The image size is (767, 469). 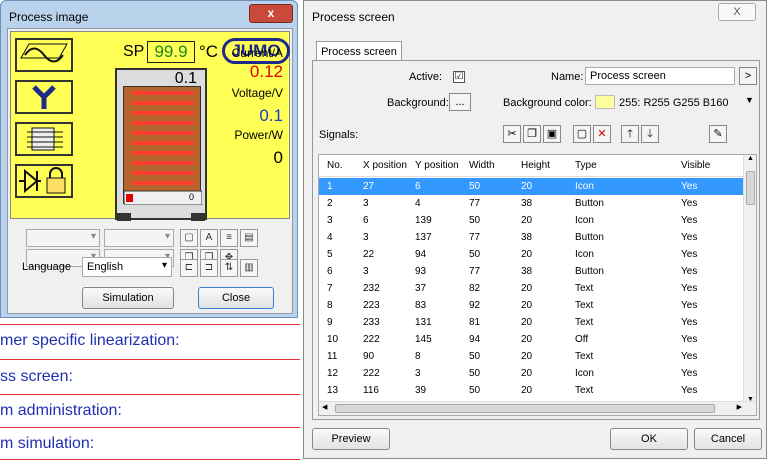 What do you see at coordinates (728, 439) in the screenshot?
I see `cancel-button: Cancel` at bounding box center [728, 439].